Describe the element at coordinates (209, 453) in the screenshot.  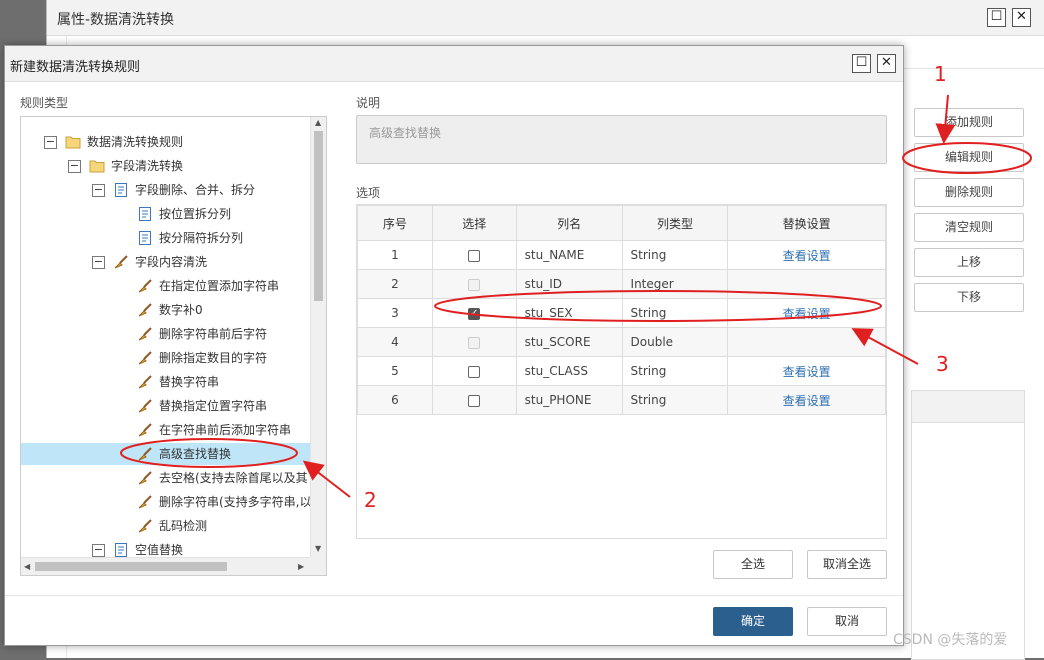
I see `highlight-tree-node-ellipse` at that location.